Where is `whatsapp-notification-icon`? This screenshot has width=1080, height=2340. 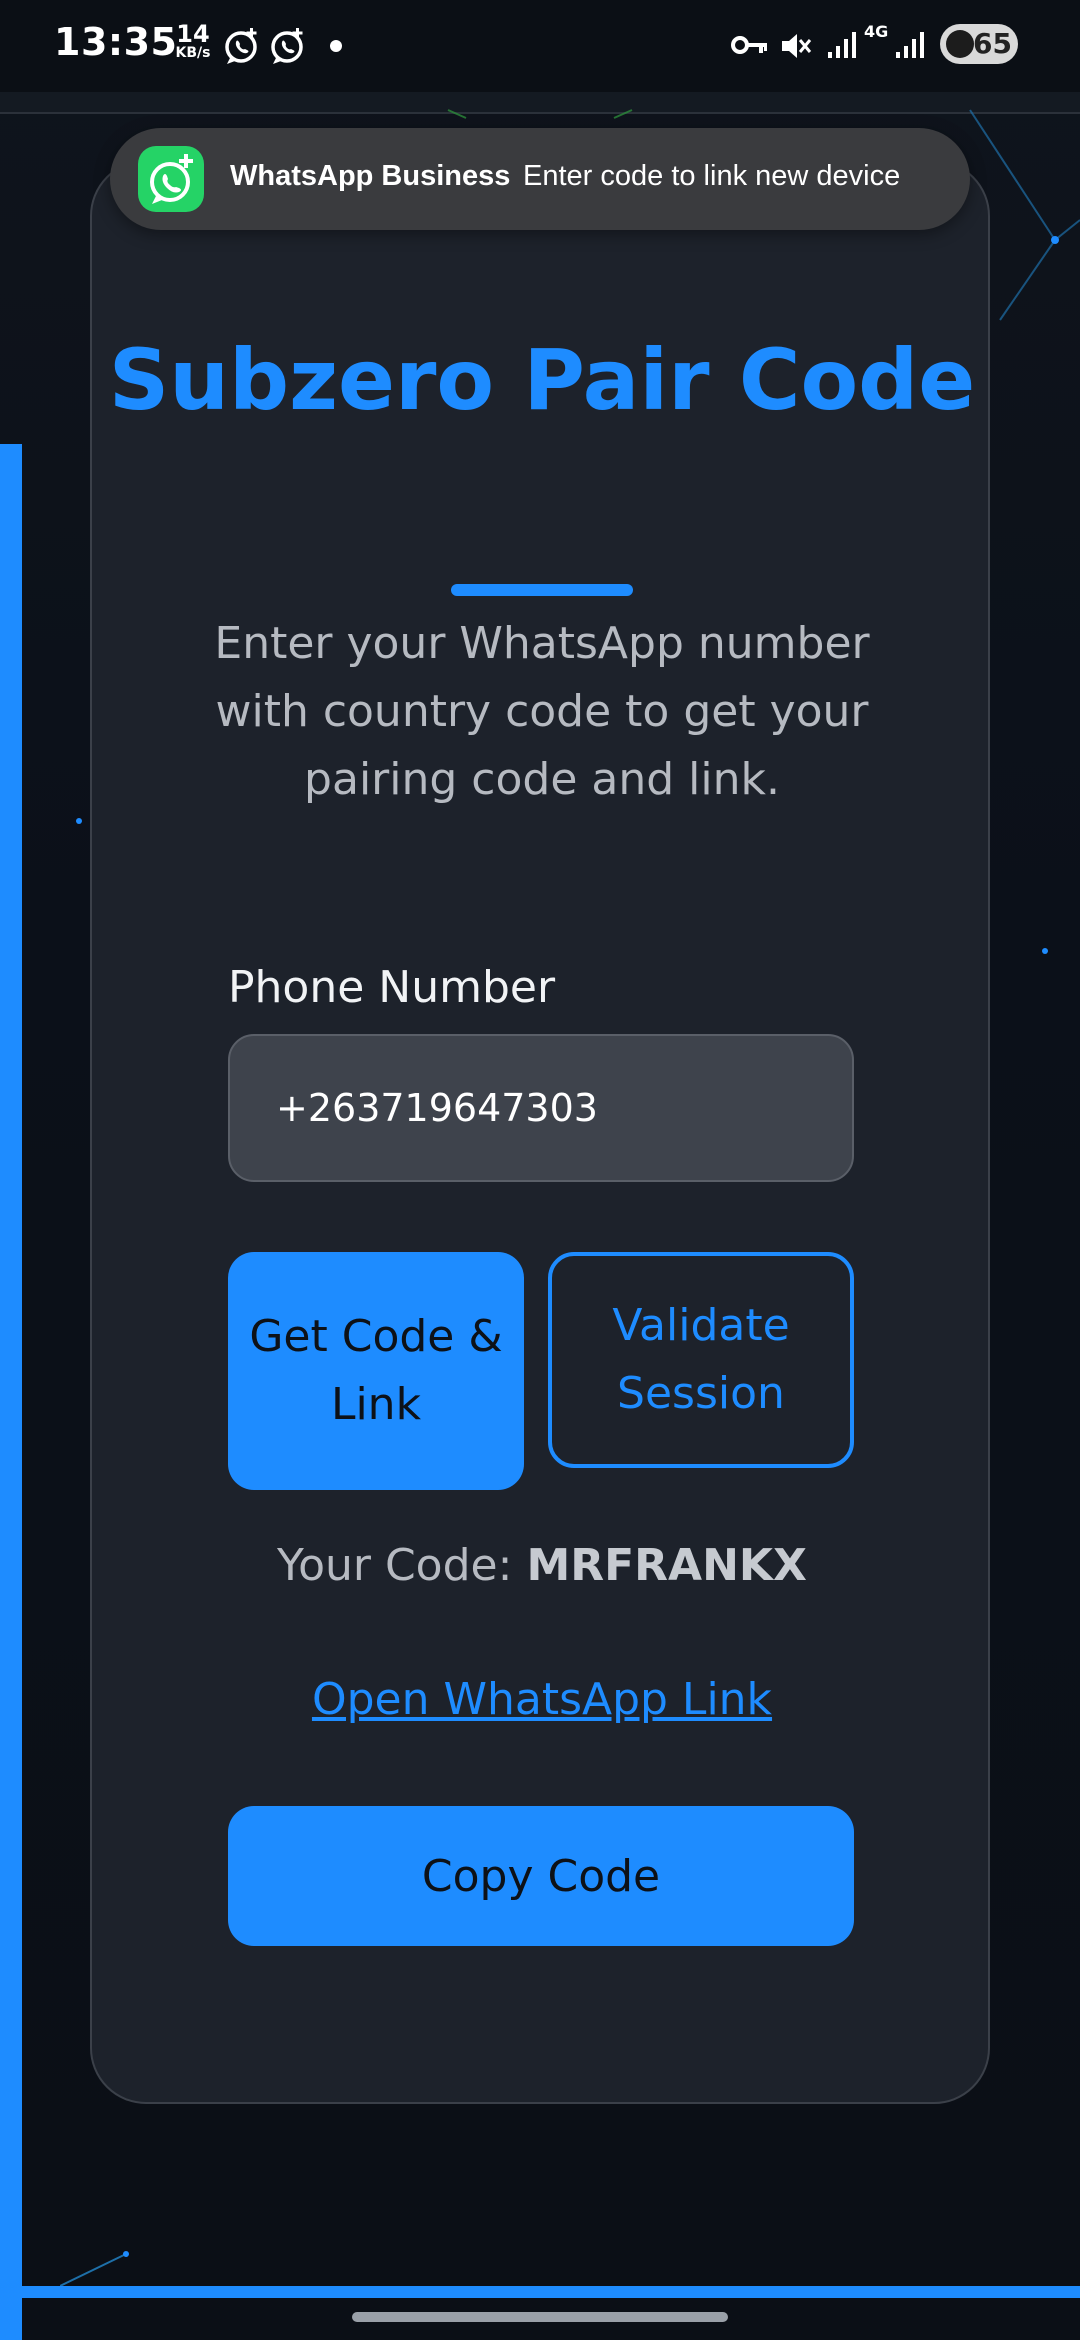 whatsapp-notification-icon is located at coordinates (288, 46).